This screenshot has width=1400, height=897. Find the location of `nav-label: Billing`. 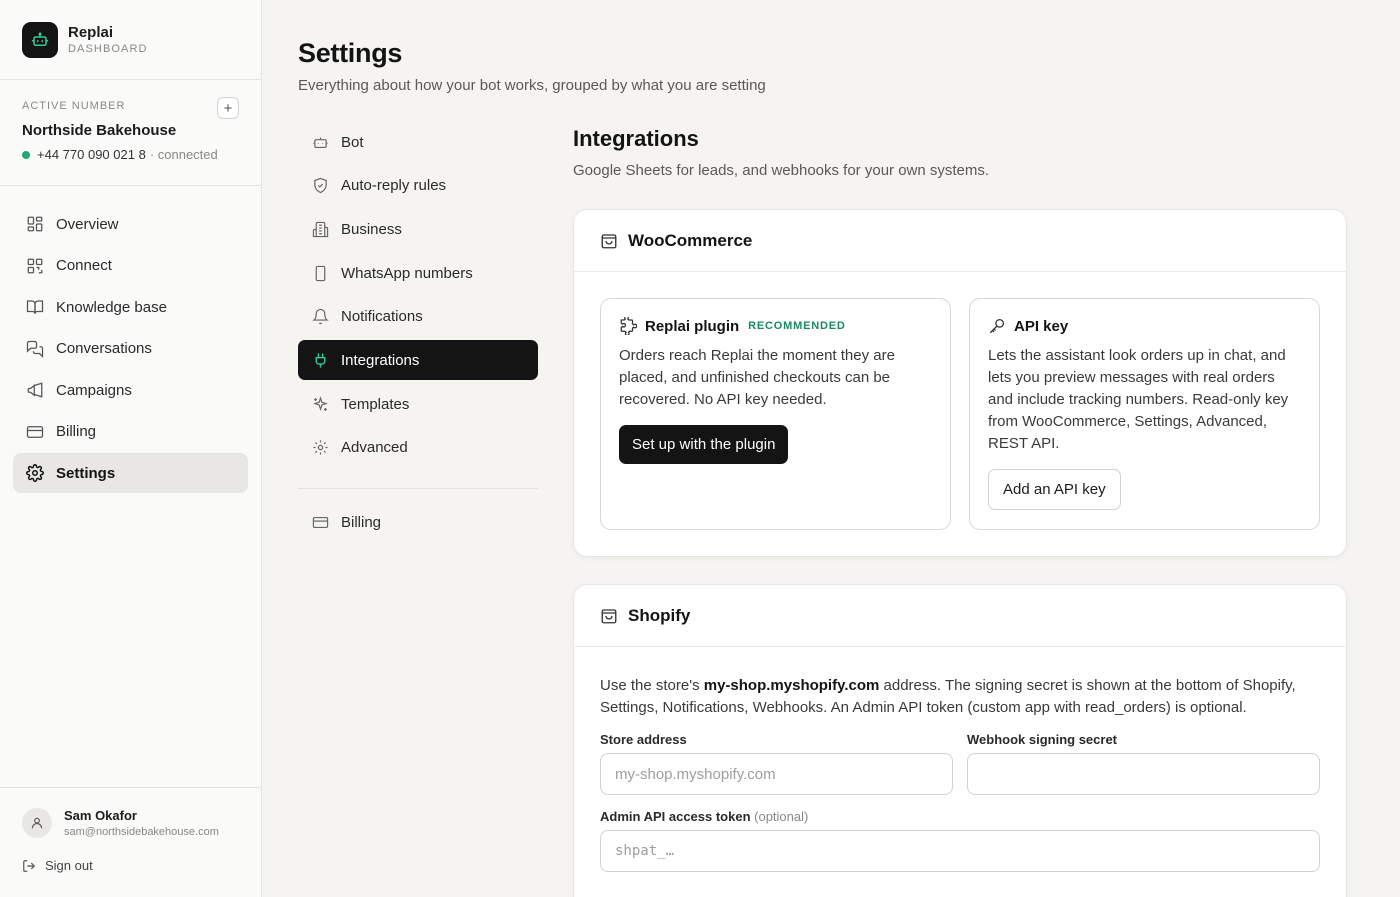

nav-label: Billing is located at coordinates (76, 431).